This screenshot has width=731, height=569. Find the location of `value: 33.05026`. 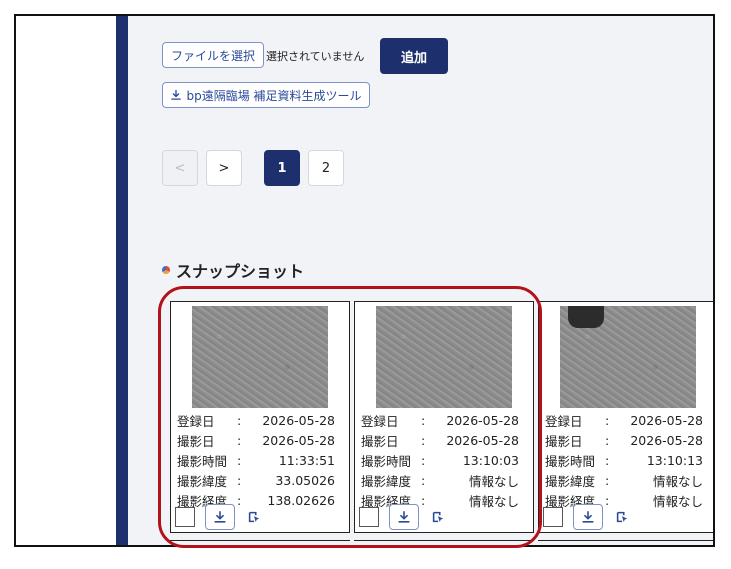

value: 33.05026 is located at coordinates (305, 480).